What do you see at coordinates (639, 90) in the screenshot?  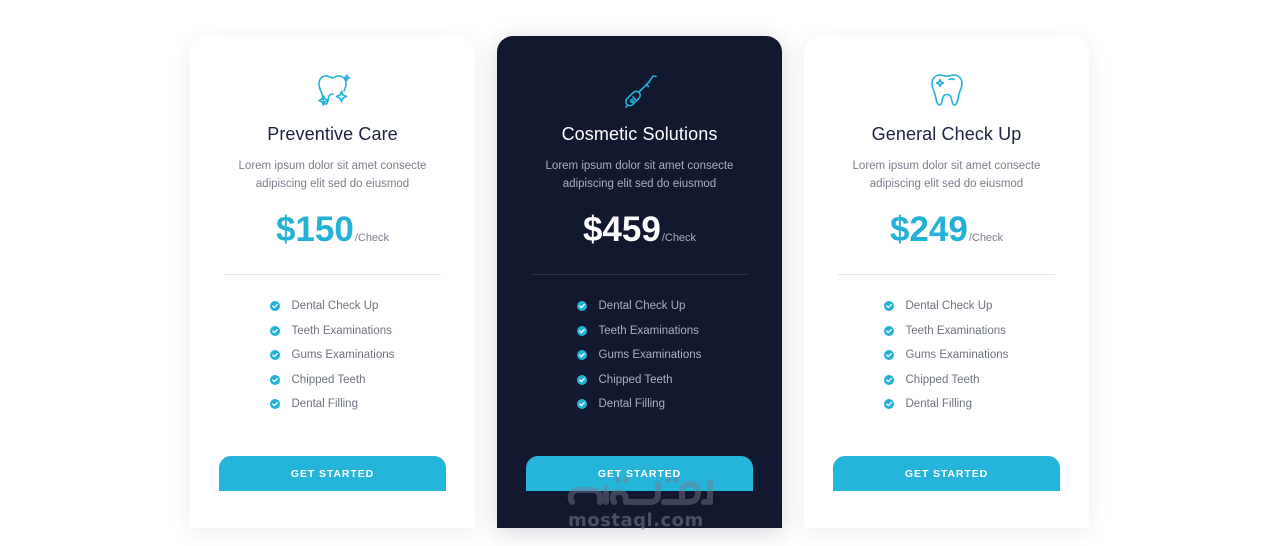 I see `dental-drill-icon` at bounding box center [639, 90].